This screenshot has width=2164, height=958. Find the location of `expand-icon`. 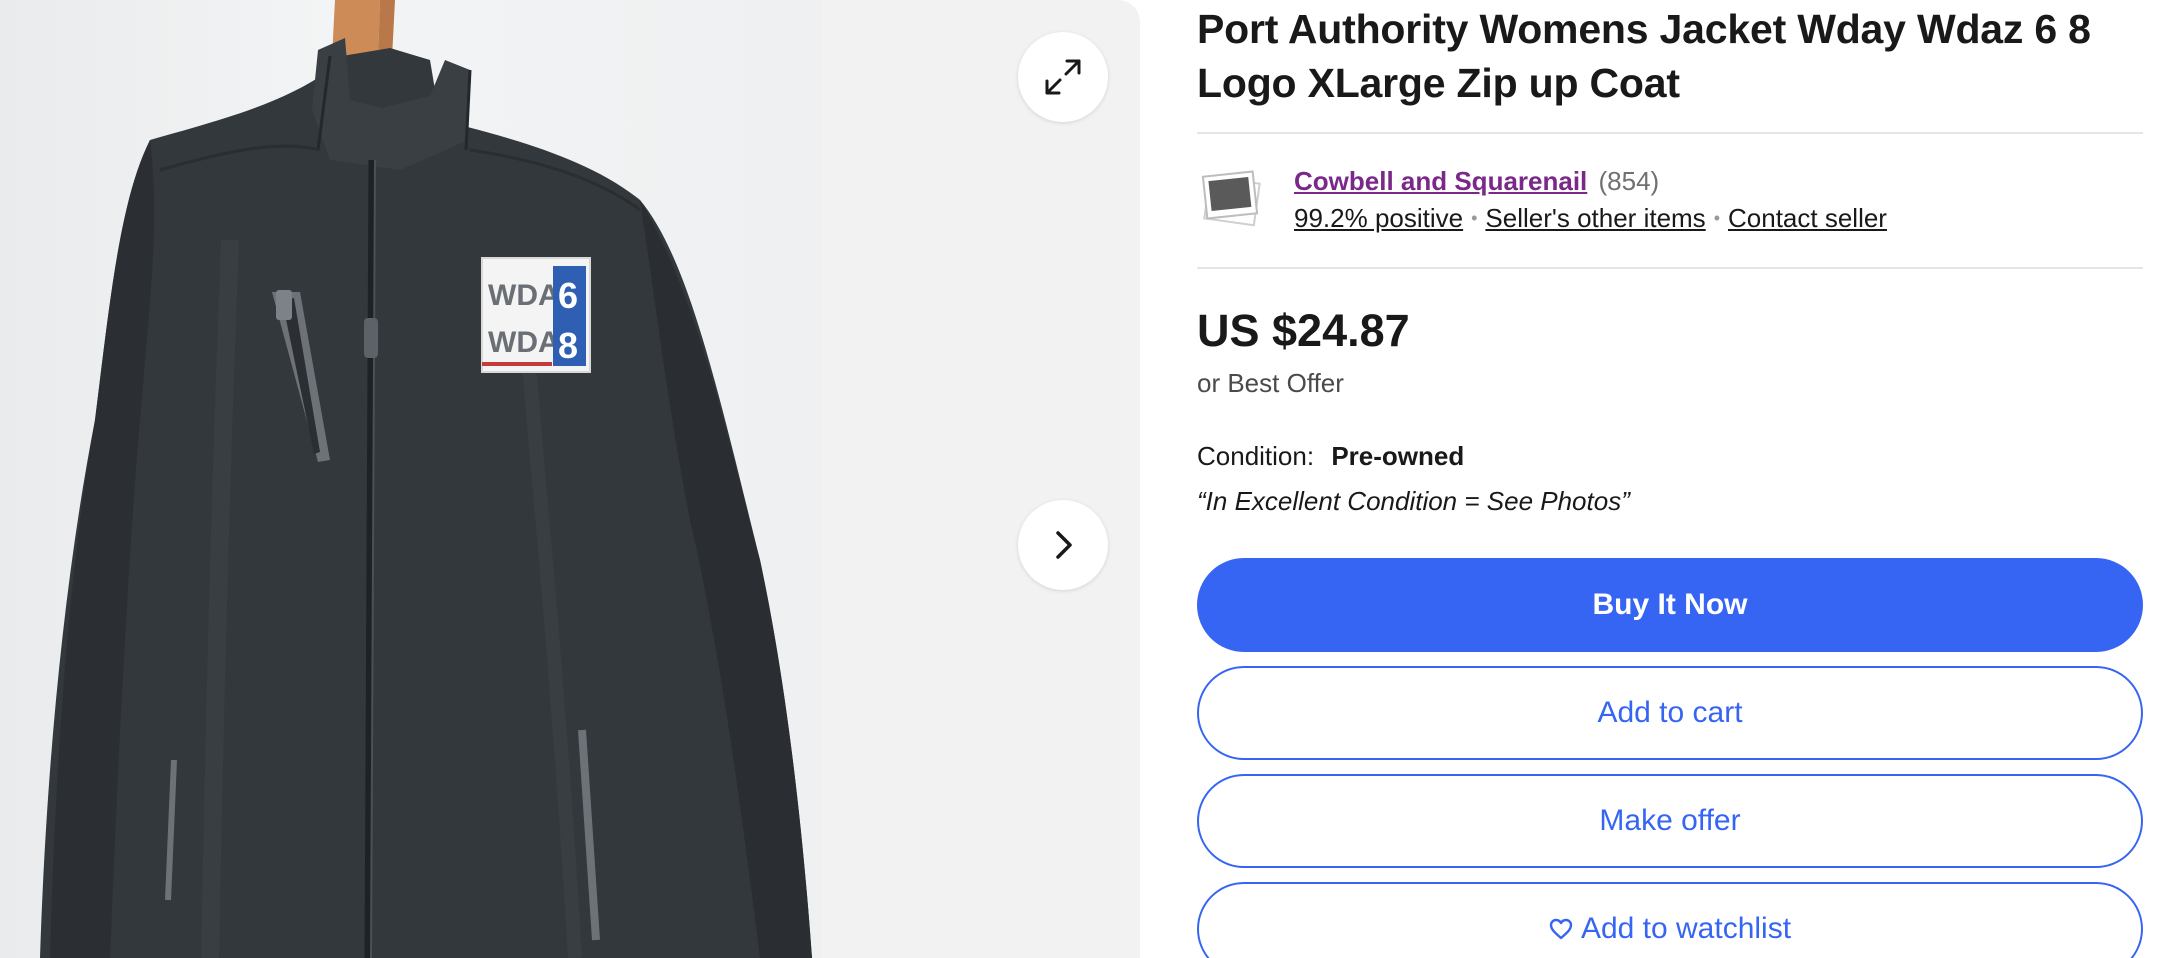

expand-icon is located at coordinates (1063, 77).